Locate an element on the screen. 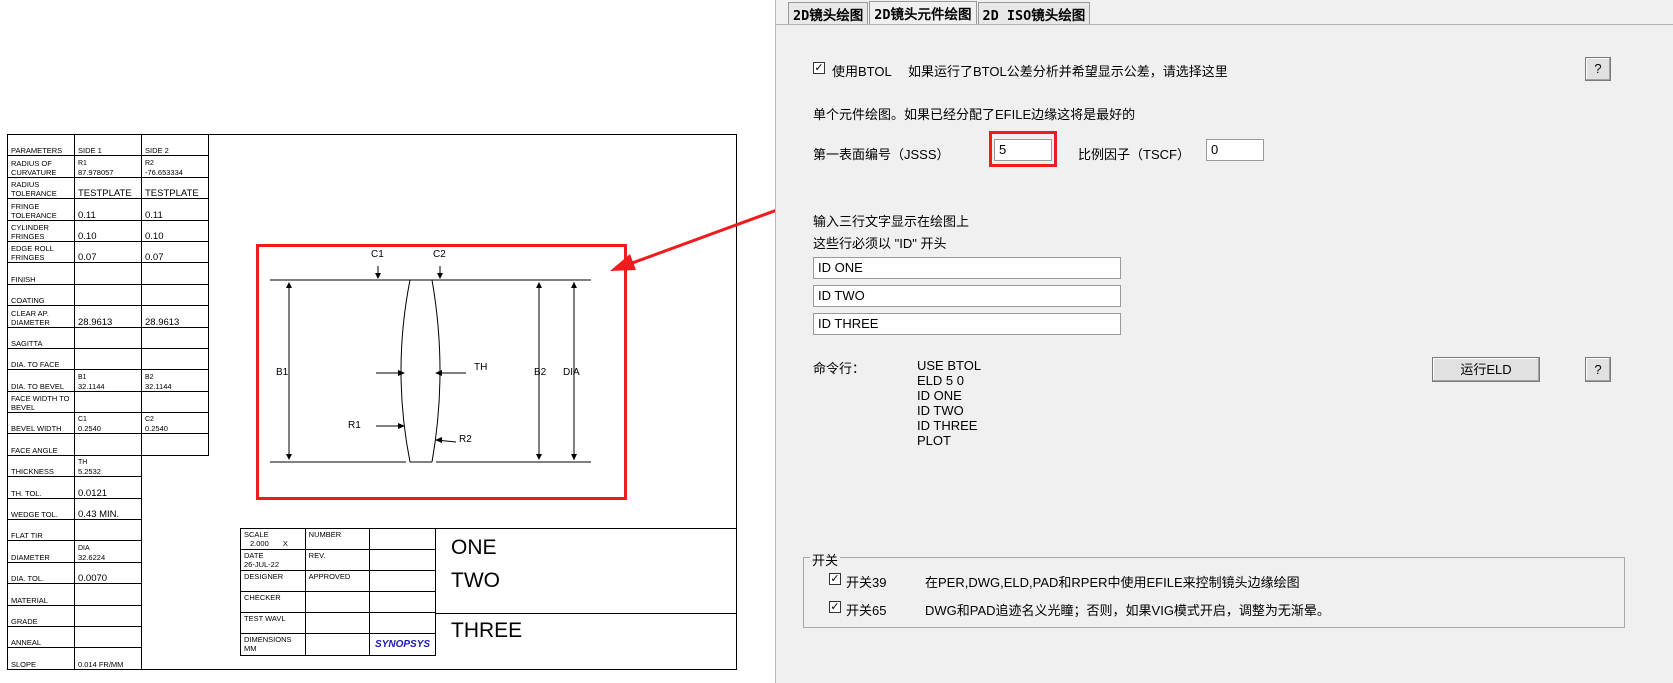  tab-bar: 2D镜头绘图 2D镜头元件绘图 2D ISO镜头绘图 is located at coordinates (939, 13).